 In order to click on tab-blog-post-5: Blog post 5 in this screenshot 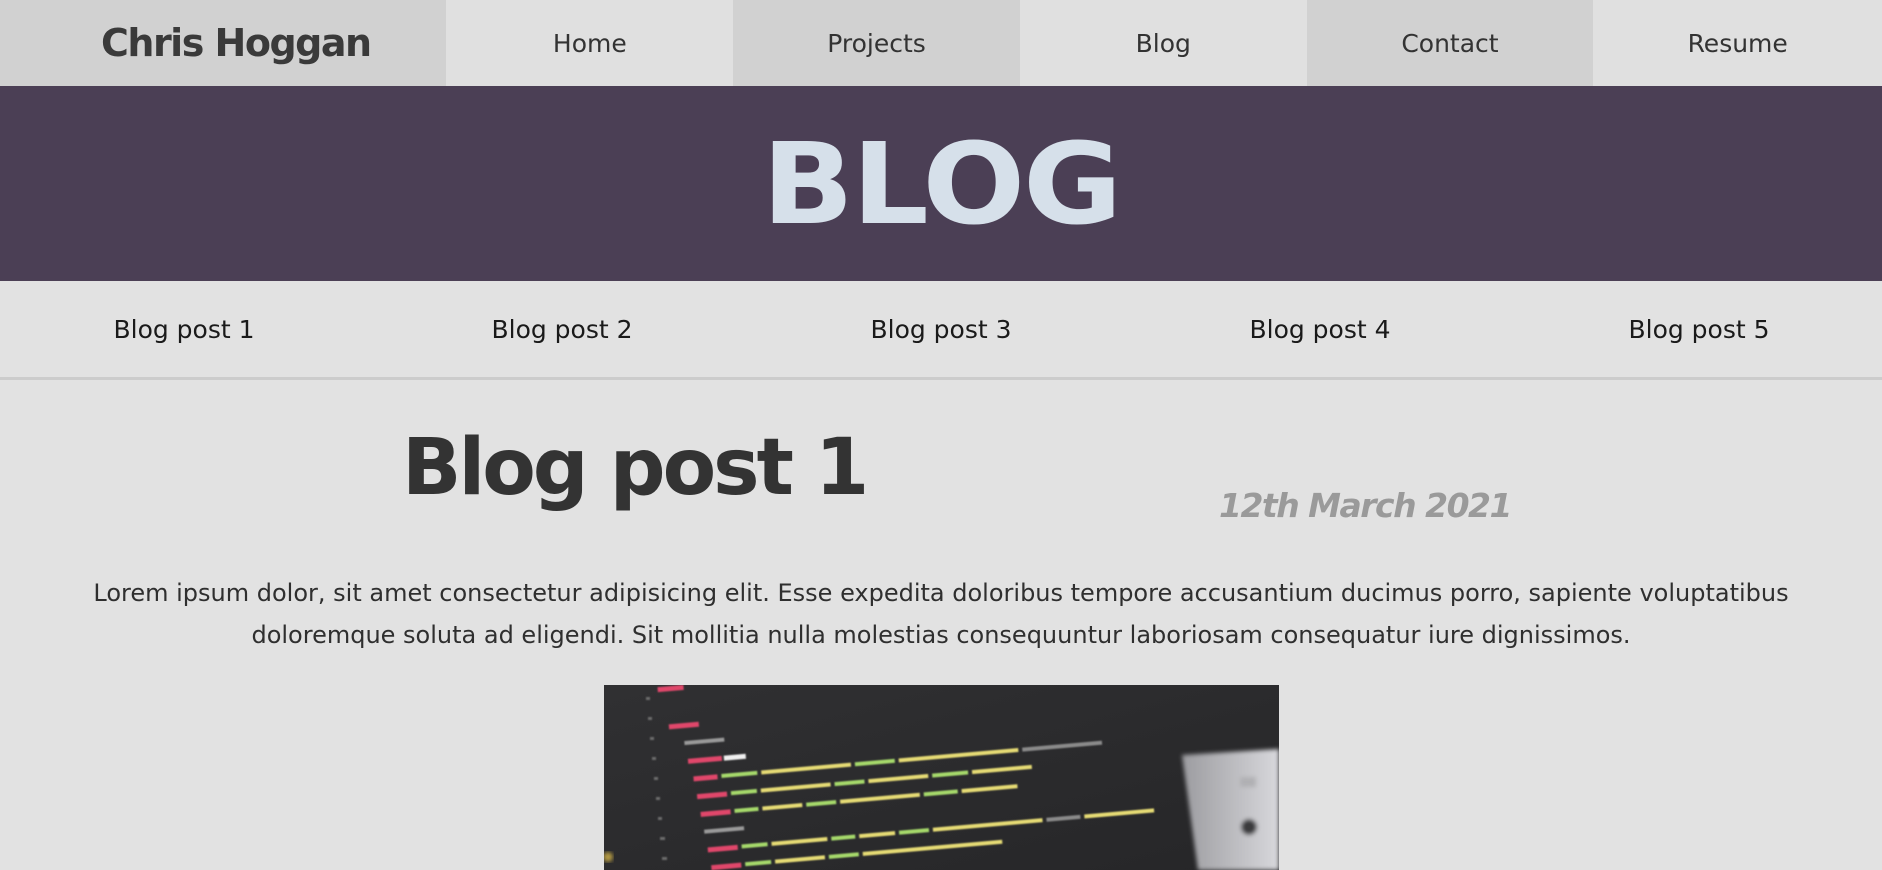, I will do `click(1699, 329)`.